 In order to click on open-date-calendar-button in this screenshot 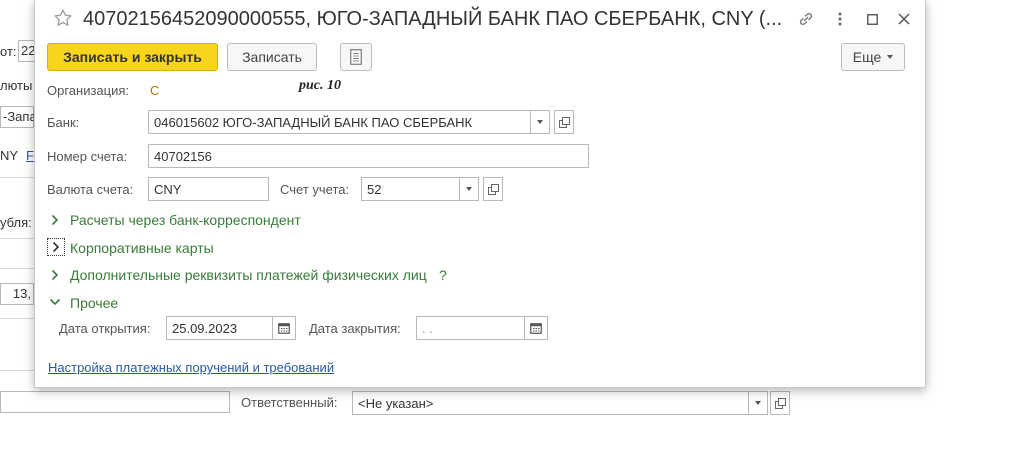, I will do `click(284, 328)`.